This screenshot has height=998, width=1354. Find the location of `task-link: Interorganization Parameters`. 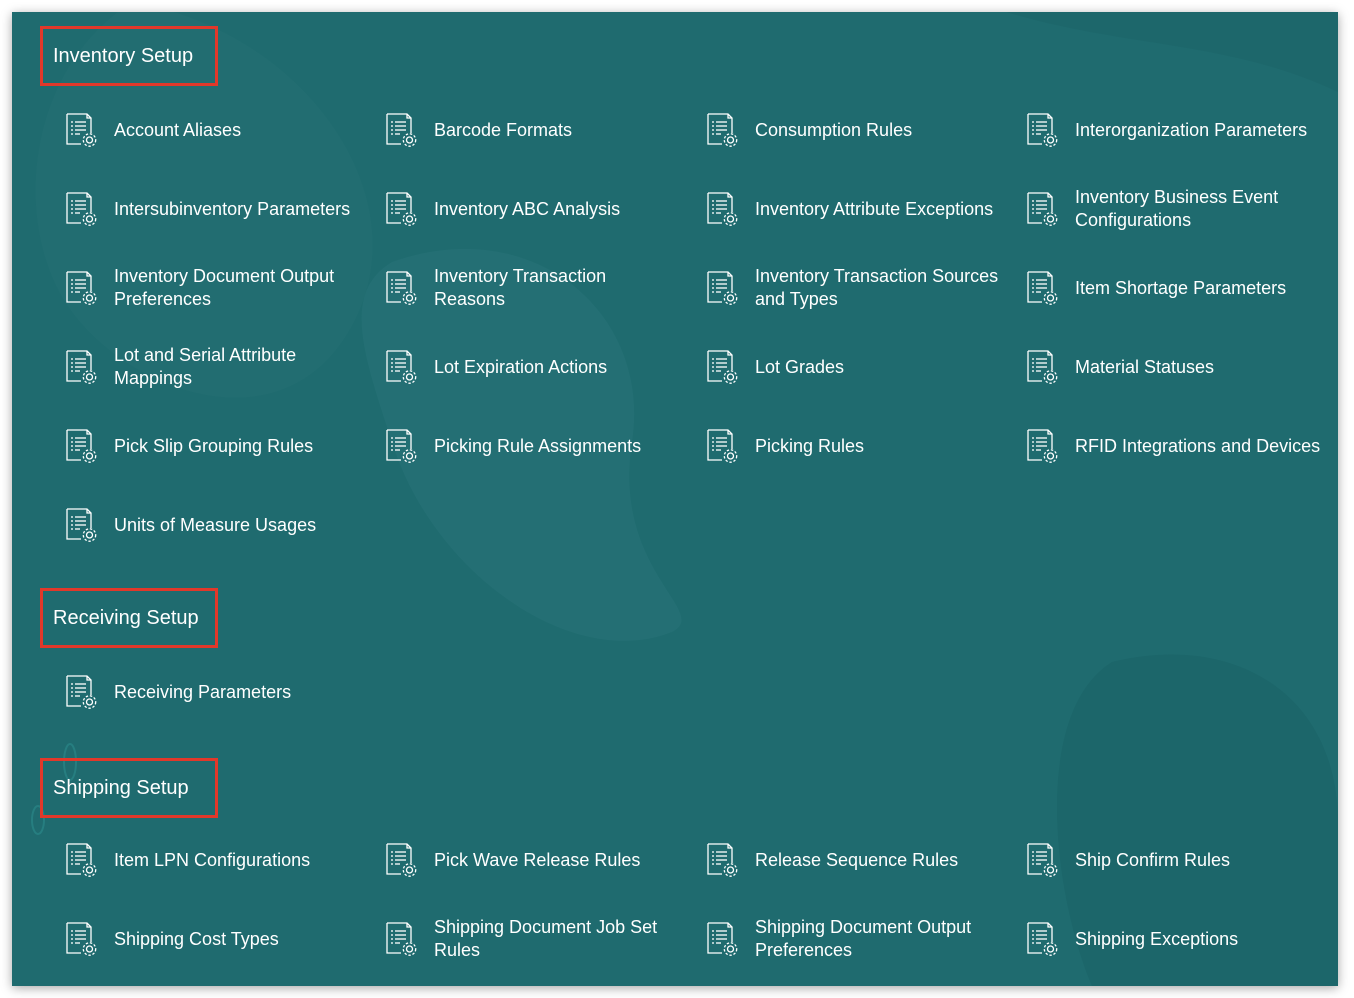

task-link: Interorganization Parameters is located at coordinates (1173, 130).